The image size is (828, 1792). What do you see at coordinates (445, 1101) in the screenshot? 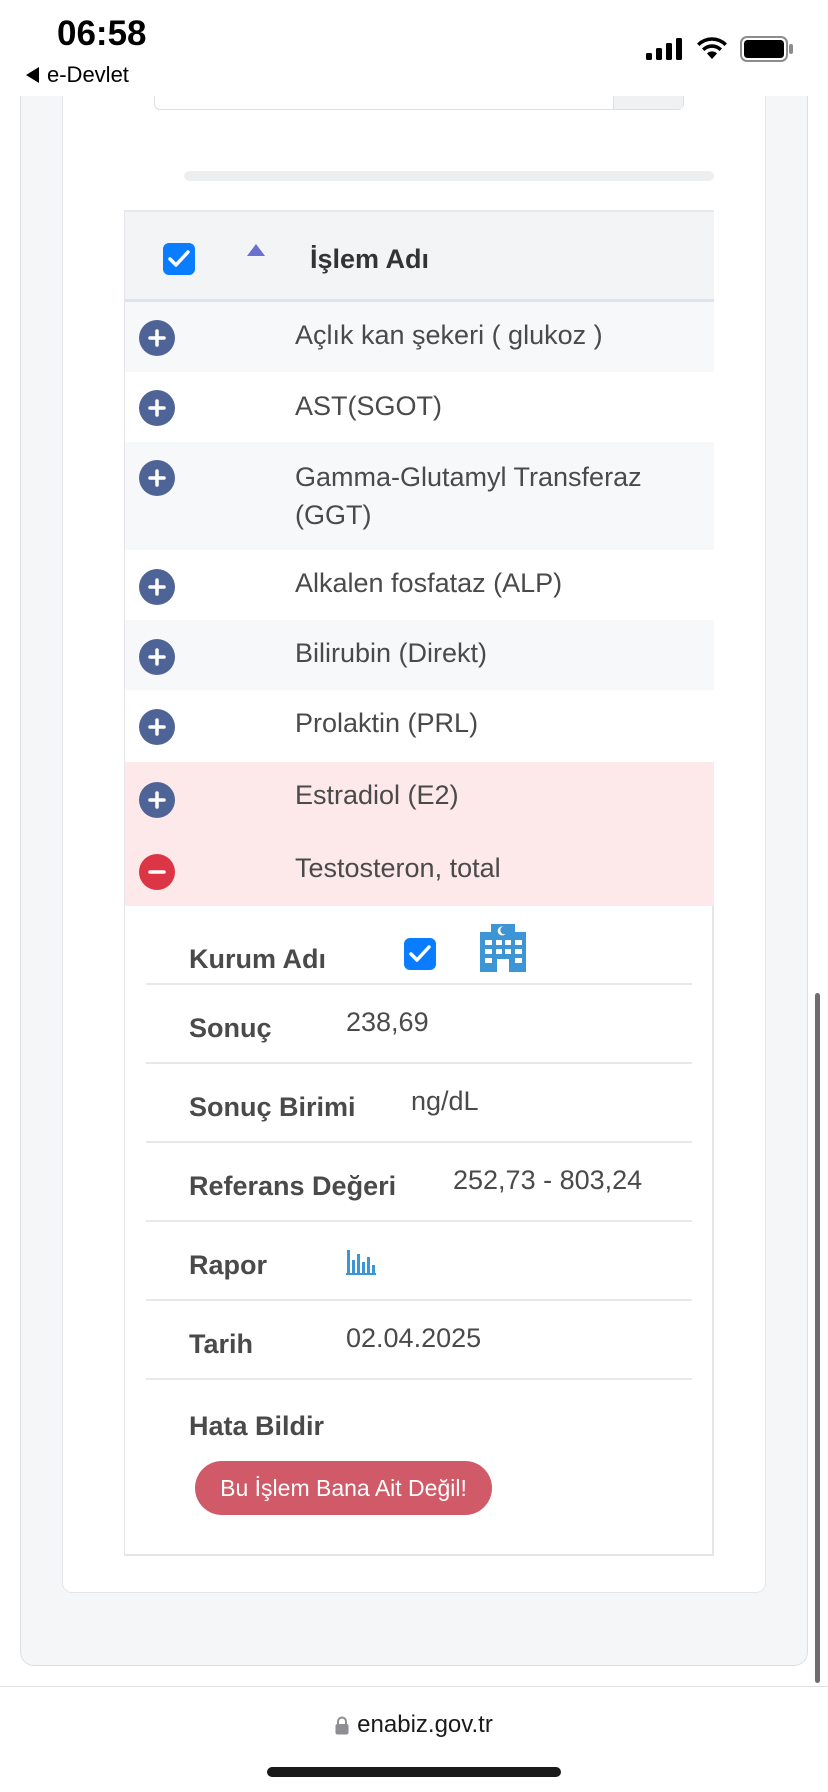
I see `birim-value: ng/dL` at bounding box center [445, 1101].